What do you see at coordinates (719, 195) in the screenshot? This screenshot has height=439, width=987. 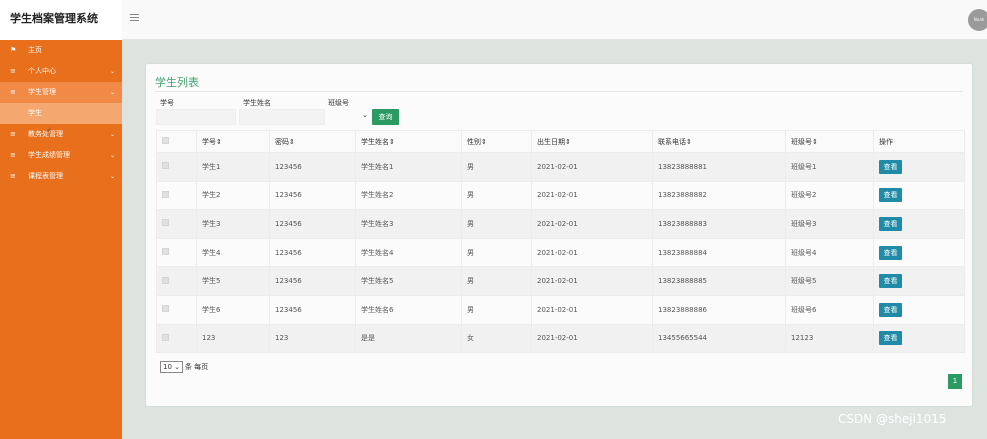 I see `cell-phone: 13823888882` at bounding box center [719, 195].